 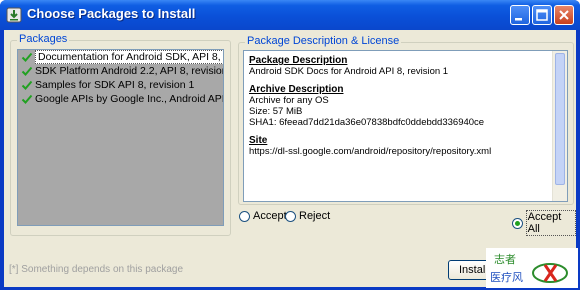 What do you see at coordinates (518, 19) in the screenshot?
I see `minimize-icon` at bounding box center [518, 19].